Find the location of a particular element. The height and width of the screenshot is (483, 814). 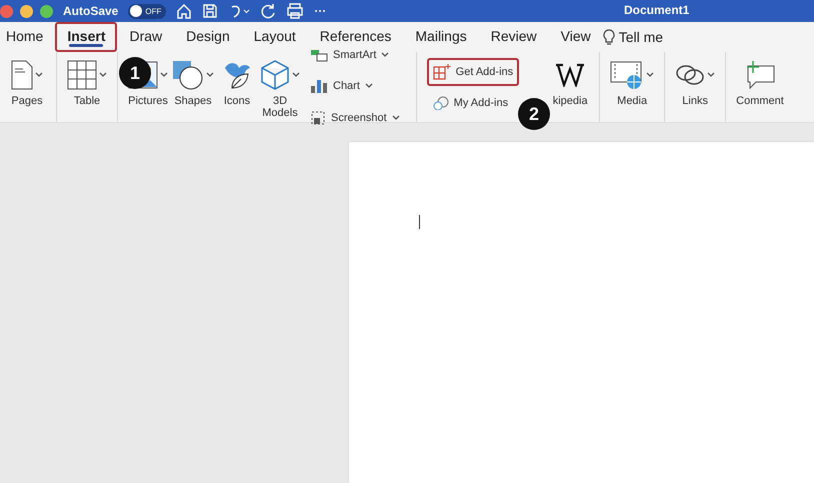

ribbon-small-button: Screenshot is located at coordinates (355, 118).